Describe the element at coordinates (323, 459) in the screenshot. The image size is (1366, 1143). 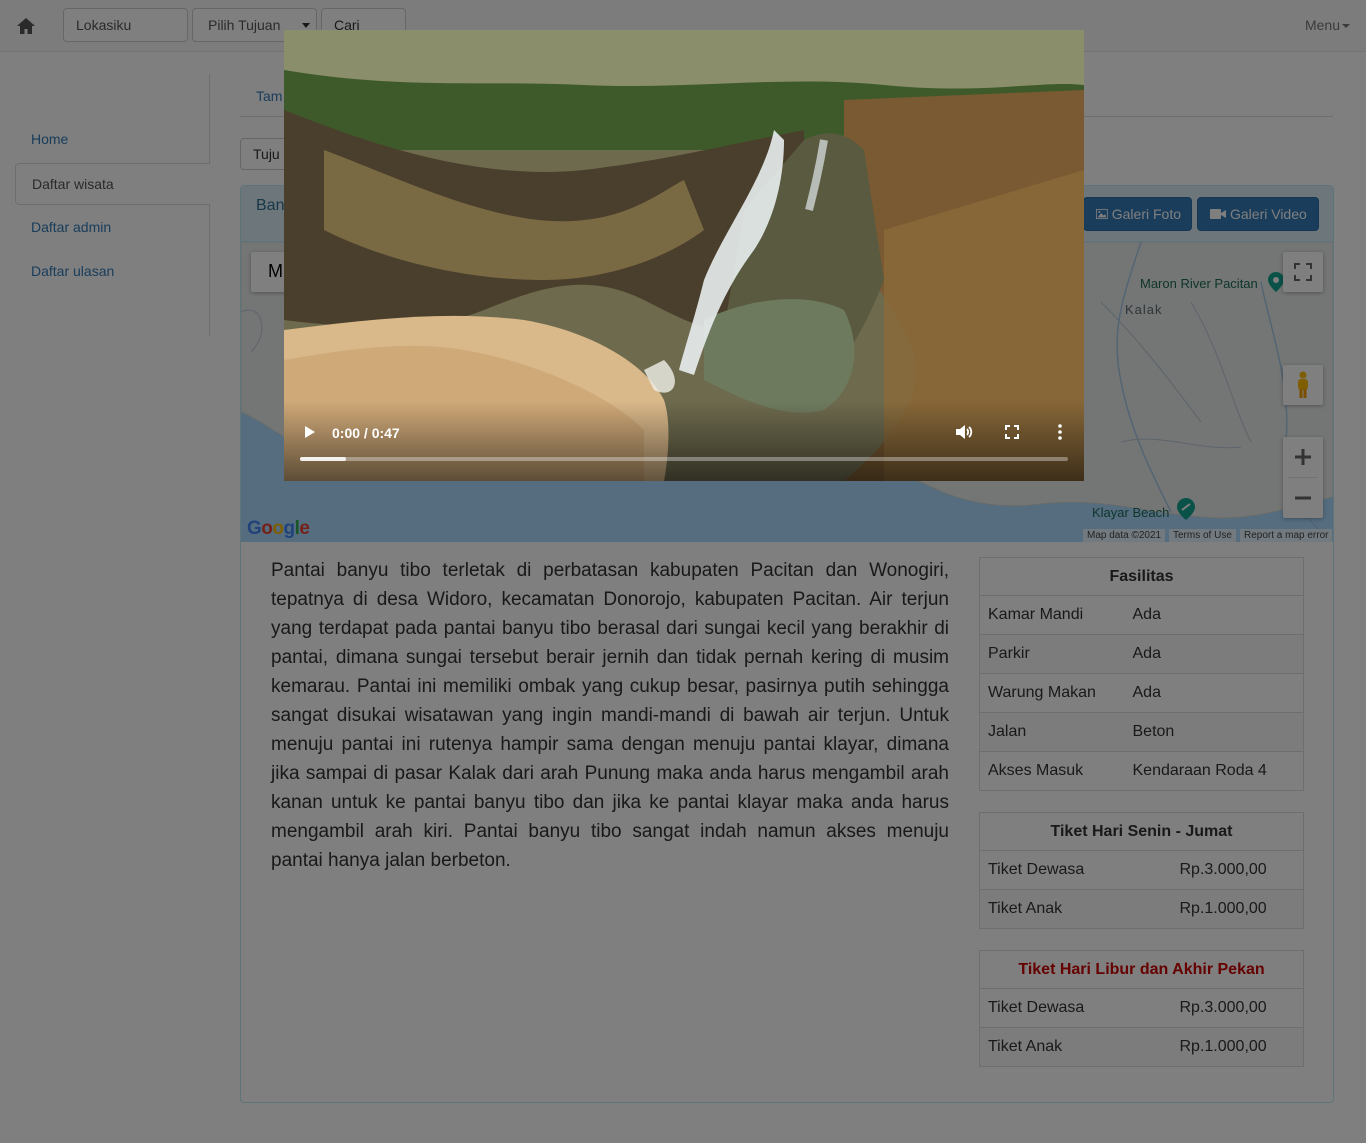
I see `video-progress-fill` at that location.